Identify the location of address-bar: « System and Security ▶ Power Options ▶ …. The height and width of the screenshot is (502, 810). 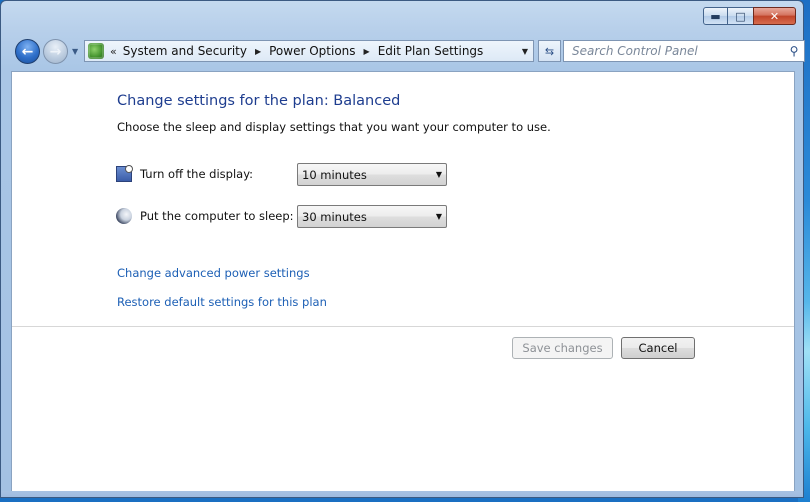
(309, 51).